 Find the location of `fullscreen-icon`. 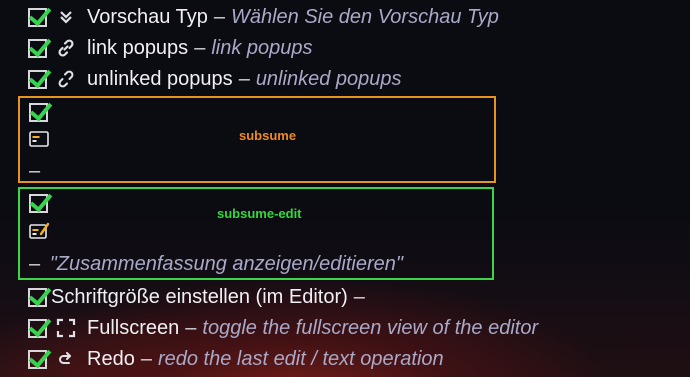

fullscreen-icon is located at coordinates (66, 328).